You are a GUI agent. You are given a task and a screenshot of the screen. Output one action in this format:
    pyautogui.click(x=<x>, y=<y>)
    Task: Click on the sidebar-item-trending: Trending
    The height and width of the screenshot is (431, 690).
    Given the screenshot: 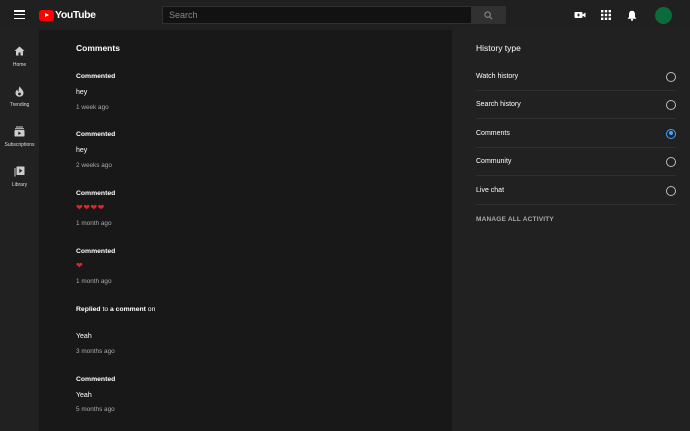 What is the action you would take?
    pyautogui.click(x=19, y=98)
    